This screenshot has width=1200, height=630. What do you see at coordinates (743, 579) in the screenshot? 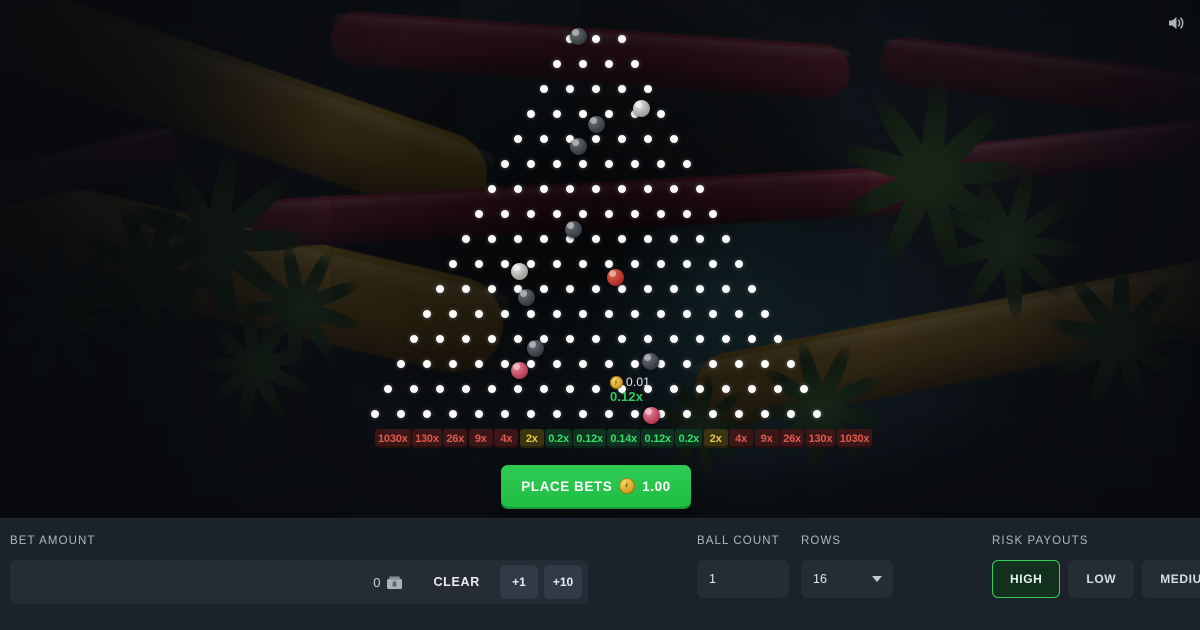
I see `ball-count-input` at bounding box center [743, 579].